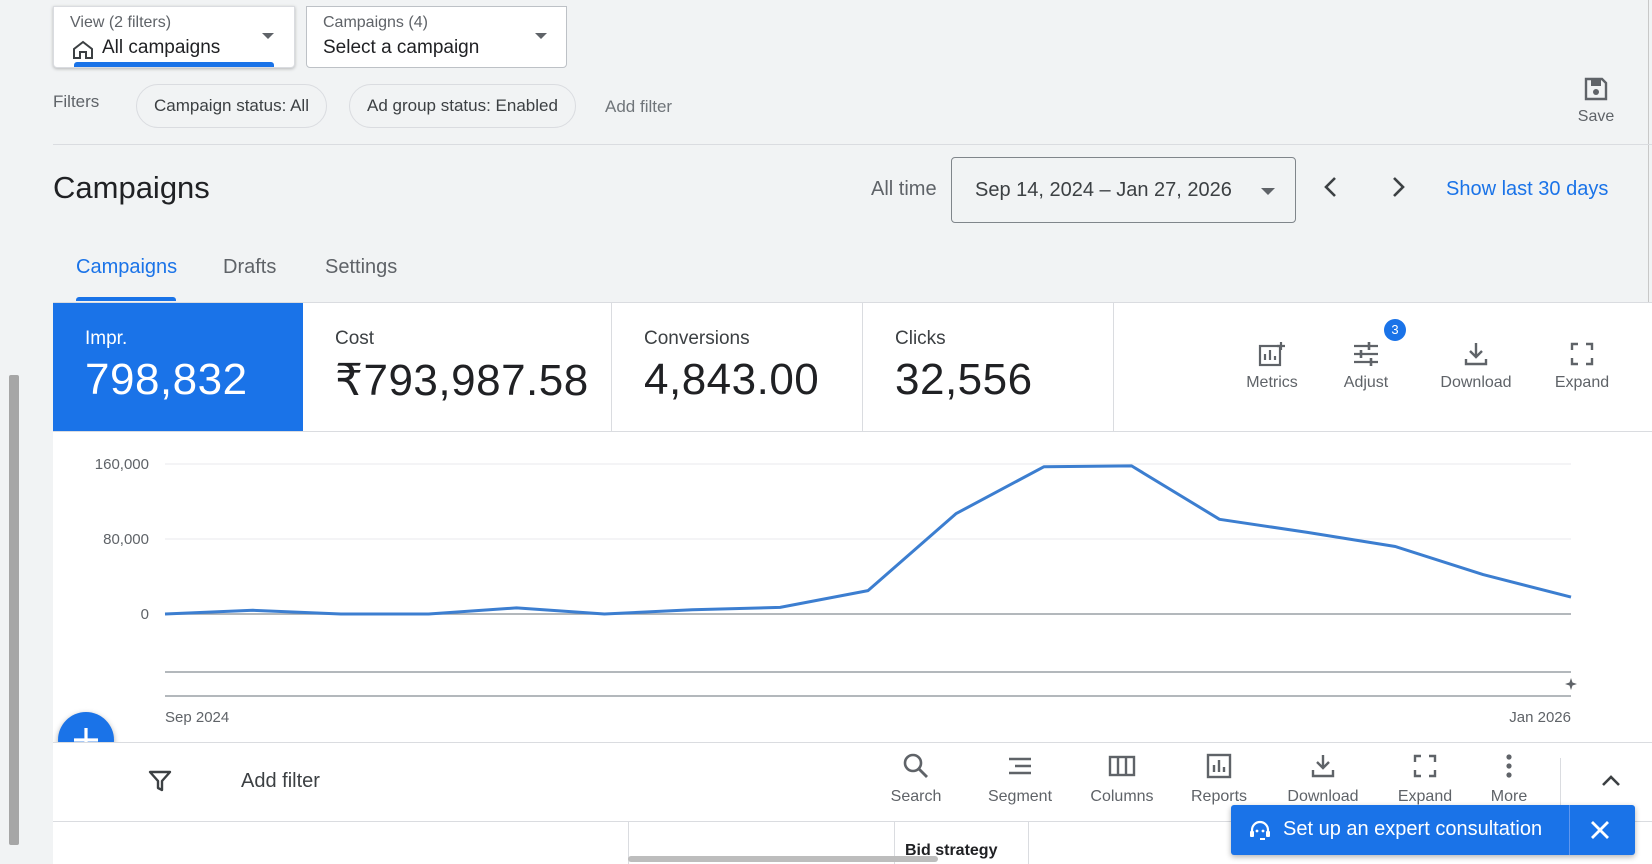 This screenshot has height=864, width=1652. I want to click on table-reports-button: Reports, so click(1219, 779).